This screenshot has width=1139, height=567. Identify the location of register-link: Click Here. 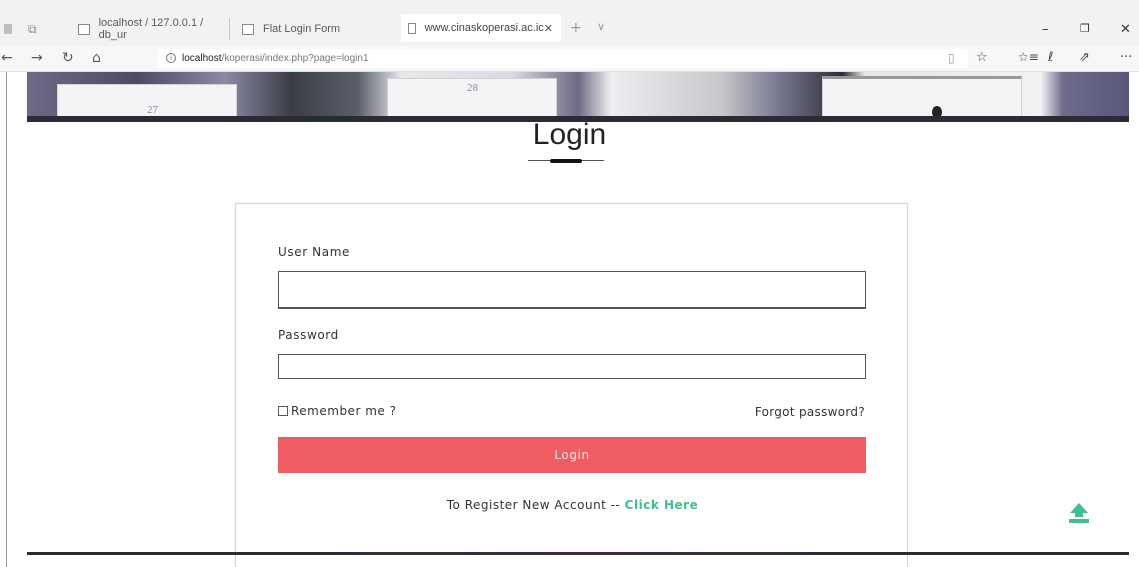
(662, 505).